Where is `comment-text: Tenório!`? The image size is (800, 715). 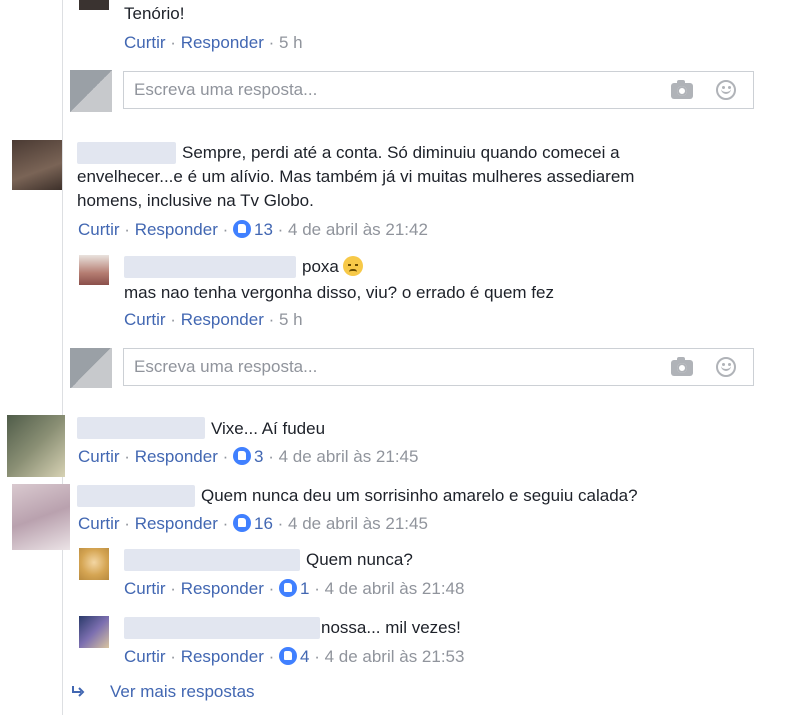
comment-text: Tenório! is located at coordinates (154, 13).